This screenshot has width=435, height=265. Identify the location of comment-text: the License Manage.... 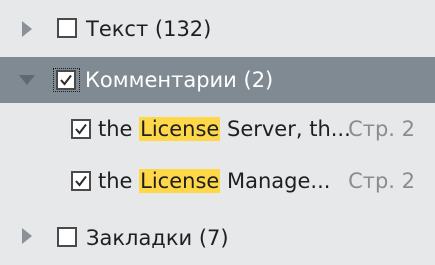
(214, 181).